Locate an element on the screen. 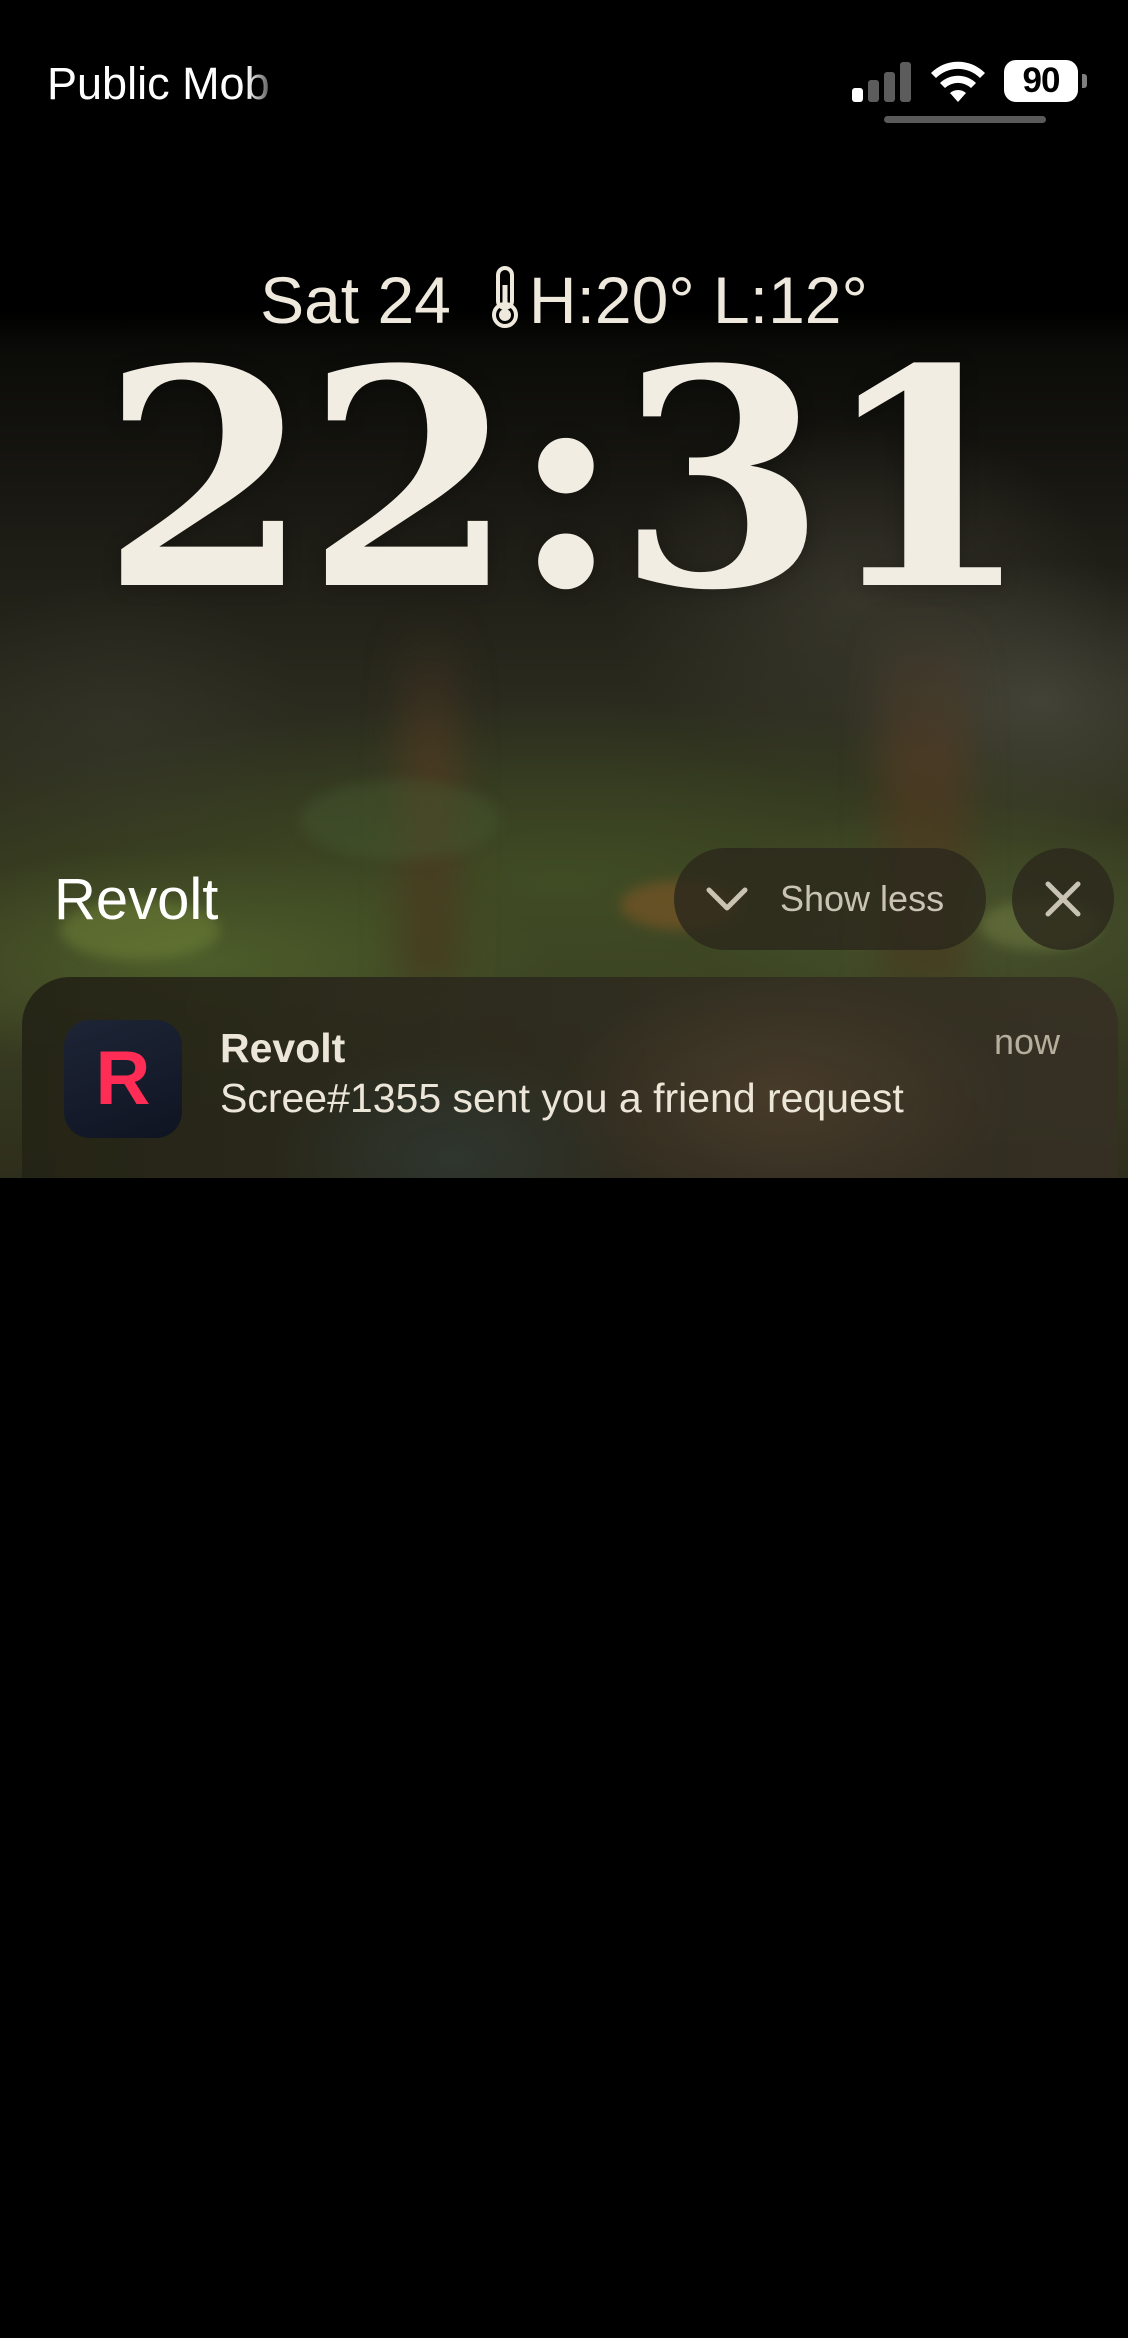 The width and height of the screenshot is (1128, 2338). show-less-label: Show less is located at coordinates (862, 898).